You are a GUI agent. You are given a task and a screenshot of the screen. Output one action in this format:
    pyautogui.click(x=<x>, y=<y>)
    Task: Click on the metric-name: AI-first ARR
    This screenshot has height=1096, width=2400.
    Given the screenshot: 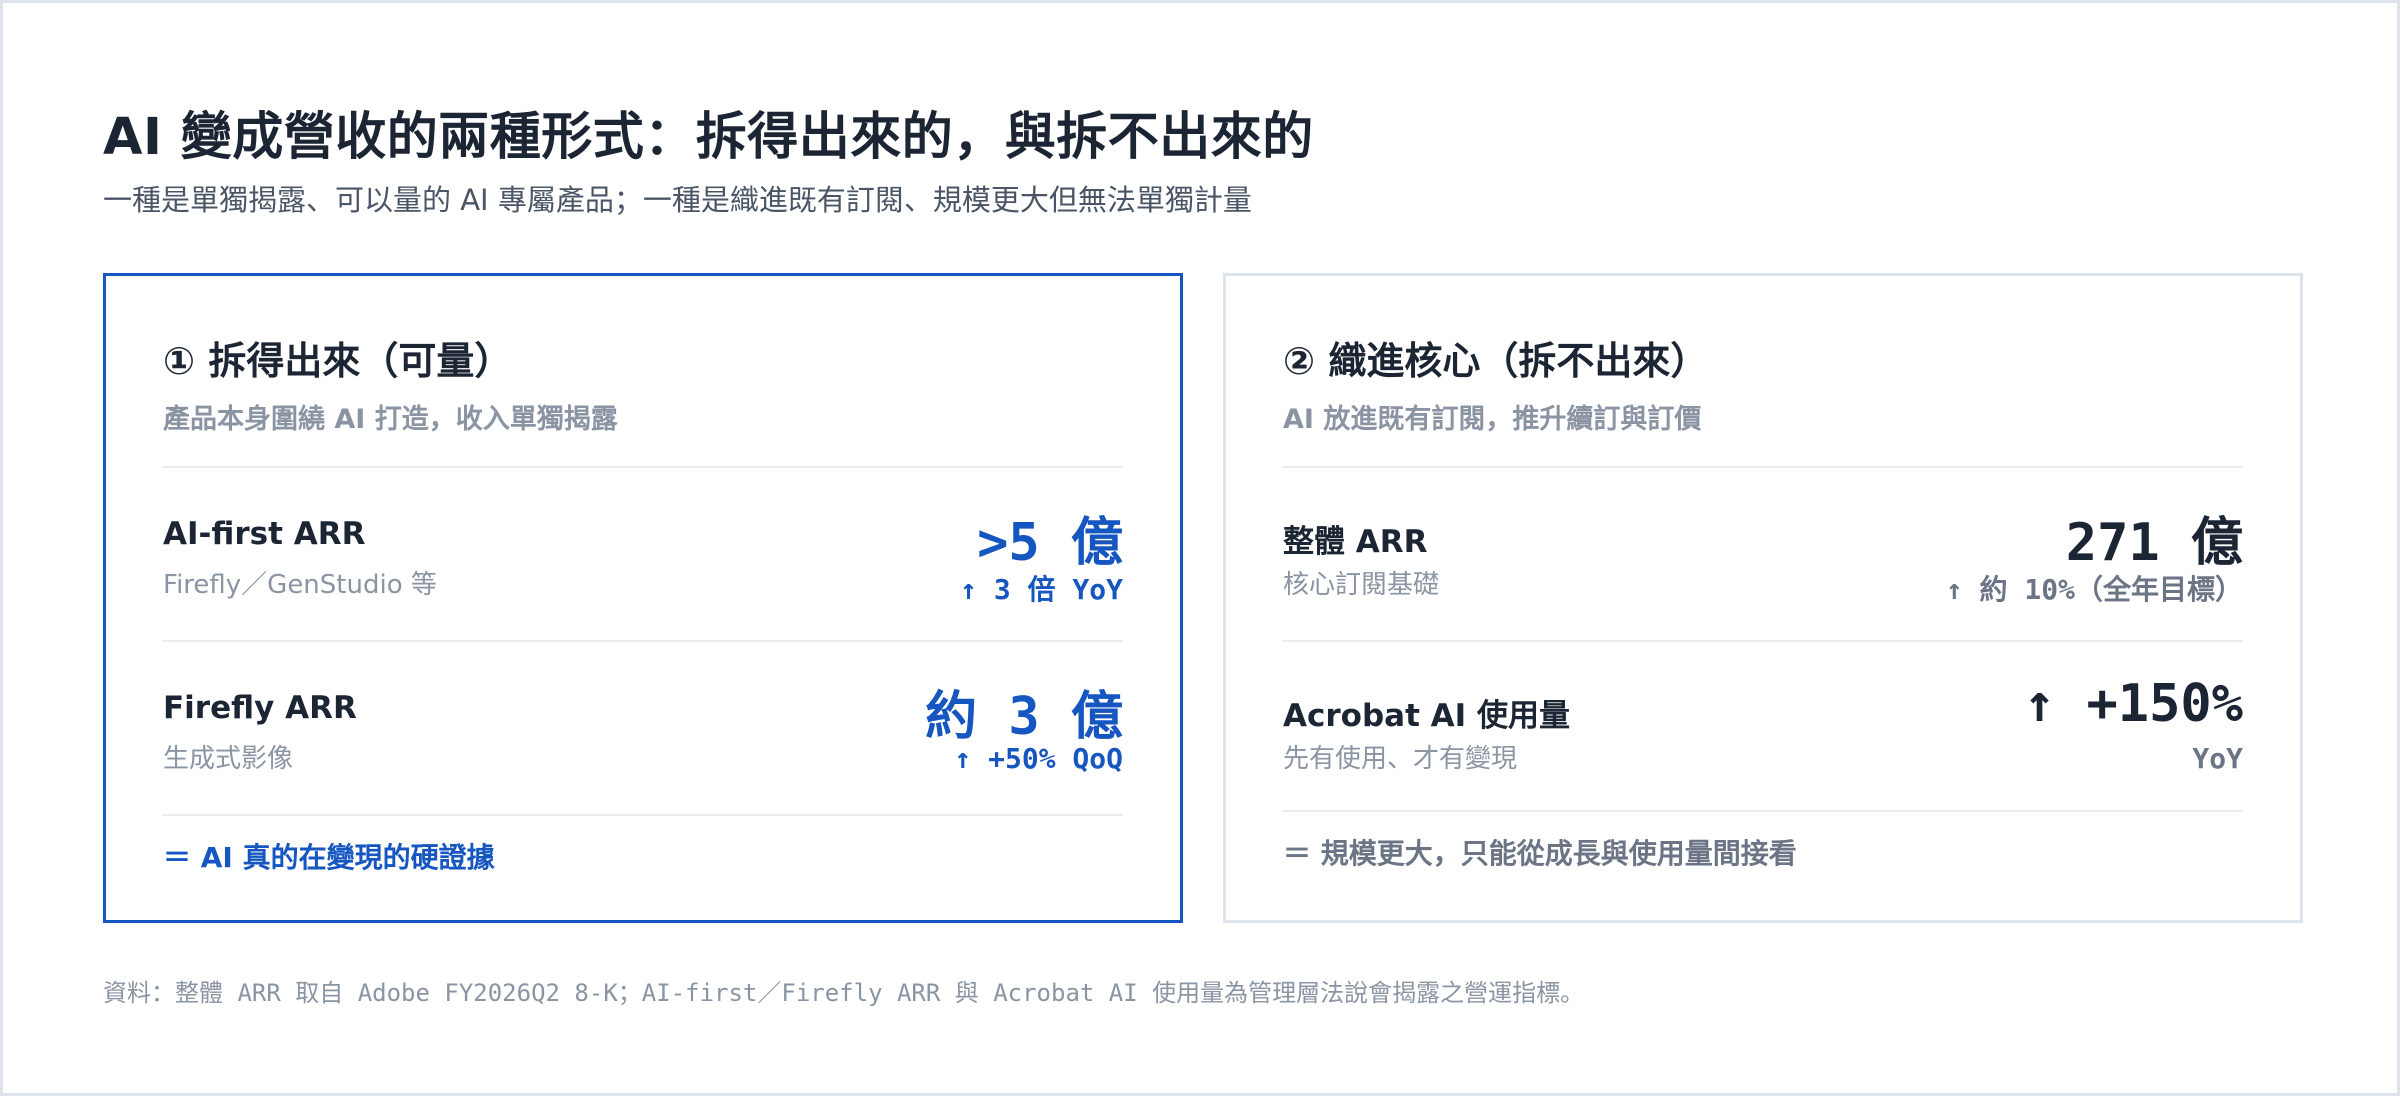 What is the action you would take?
    pyautogui.click(x=264, y=534)
    